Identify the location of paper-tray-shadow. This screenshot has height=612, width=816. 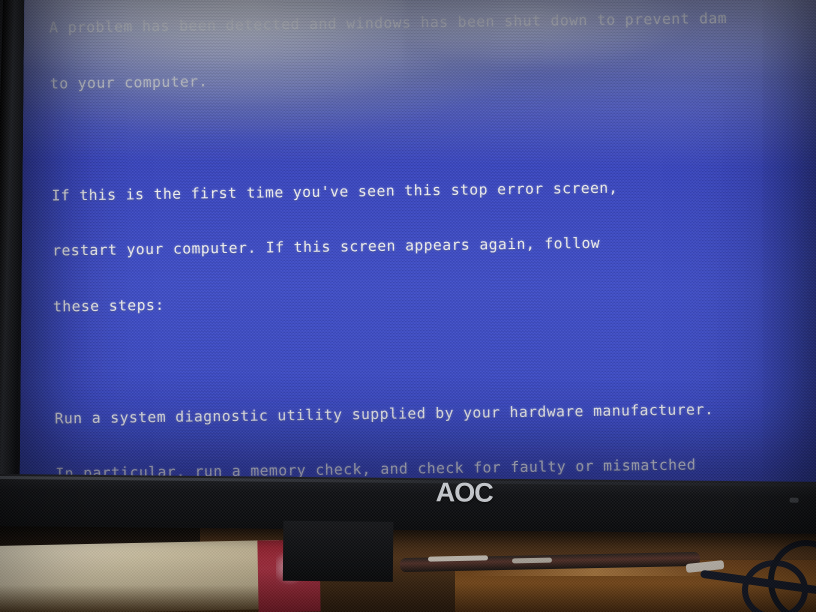
(145, 598).